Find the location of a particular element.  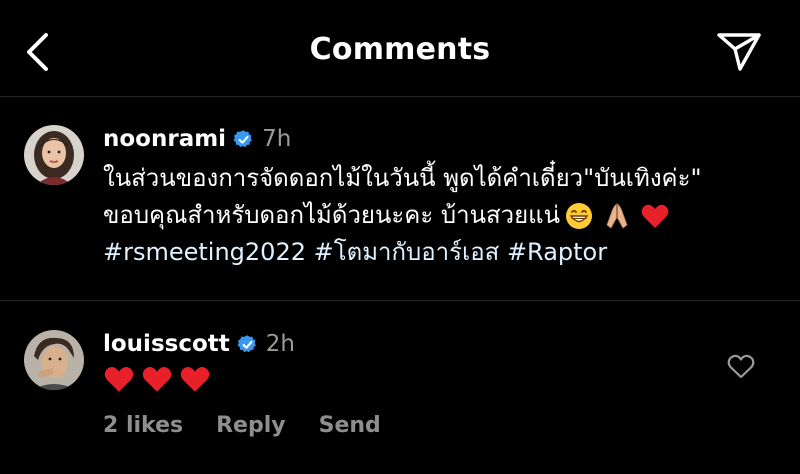

post-time: 7h is located at coordinates (277, 139).